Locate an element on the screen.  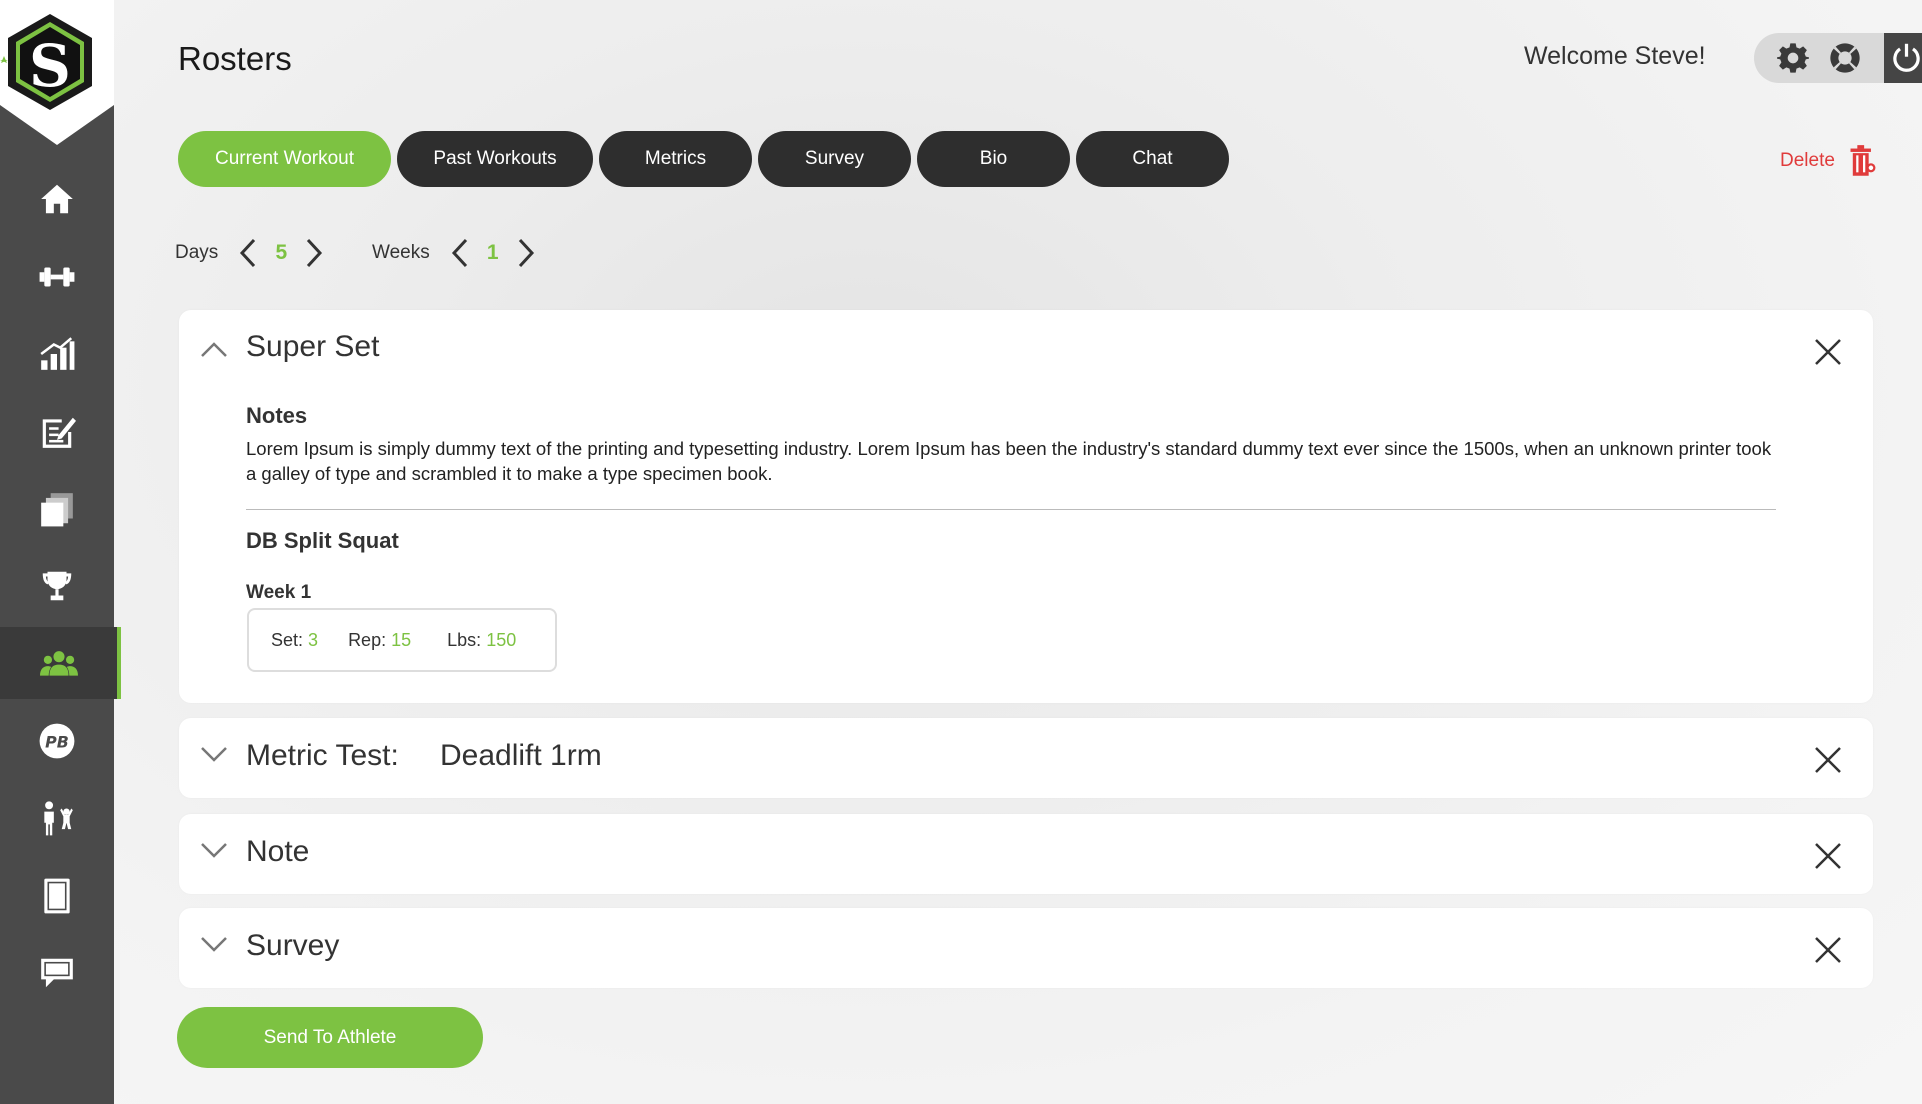
remove-survey-button is located at coordinates (1828, 950).